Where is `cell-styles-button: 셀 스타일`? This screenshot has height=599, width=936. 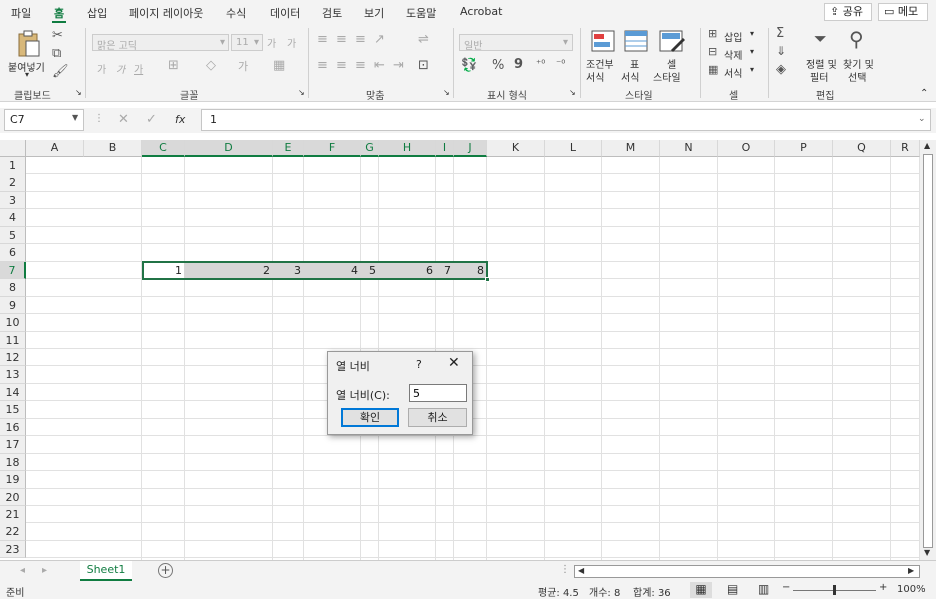 cell-styles-button: 셀 스타일 is located at coordinates (673, 56).